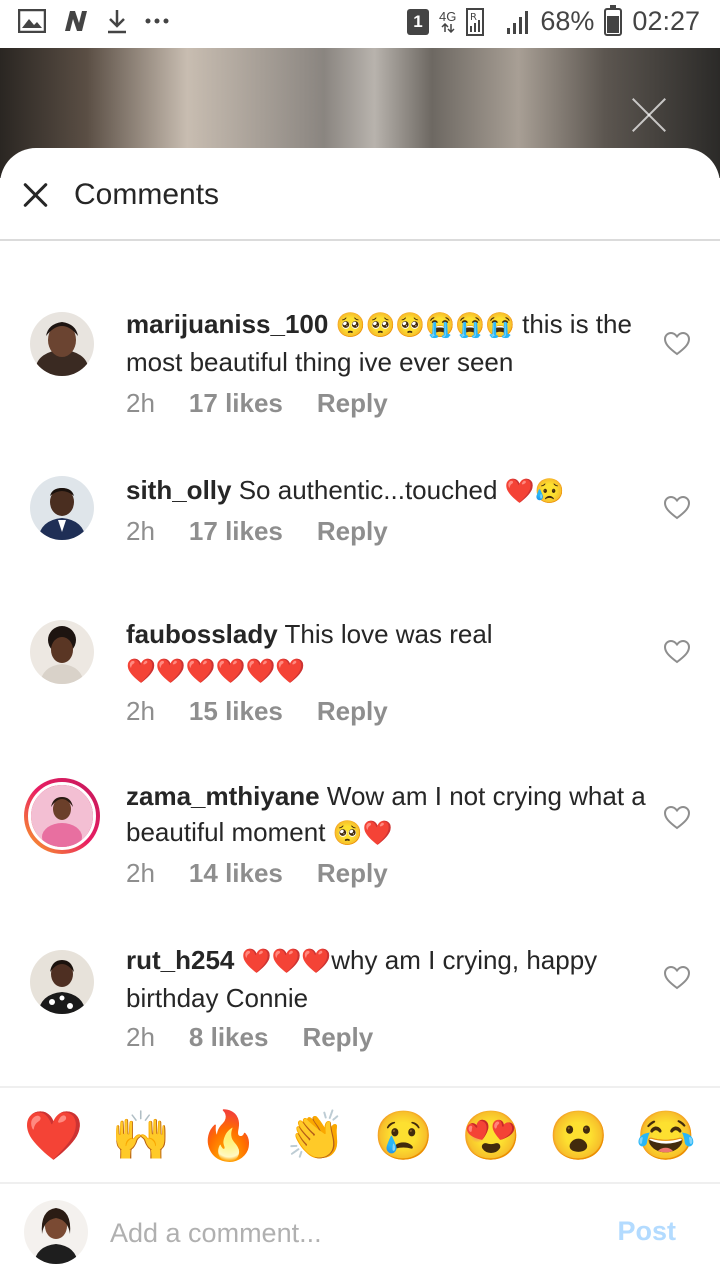 This screenshot has width=720, height=1280. Describe the element at coordinates (202, 634) in the screenshot. I see `comment-username: faubosslady` at that location.